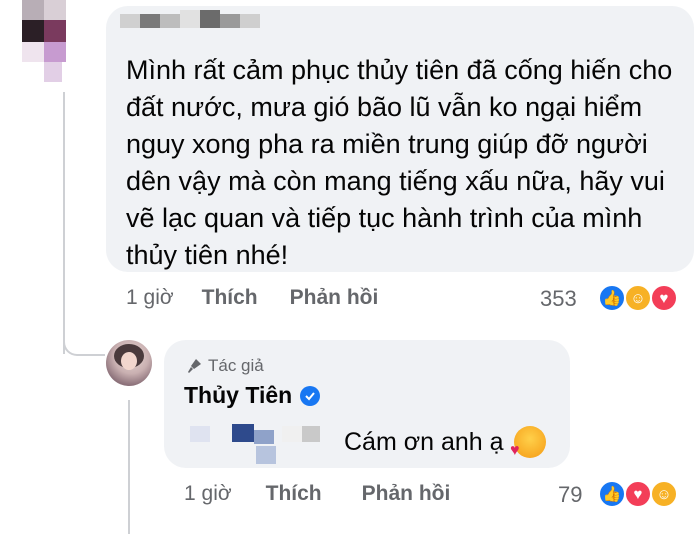 Image resolution: width=700 pixels, height=534 pixels. What do you see at coordinates (129, 363) in the screenshot?
I see `reply-author-avatar` at bounding box center [129, 363].